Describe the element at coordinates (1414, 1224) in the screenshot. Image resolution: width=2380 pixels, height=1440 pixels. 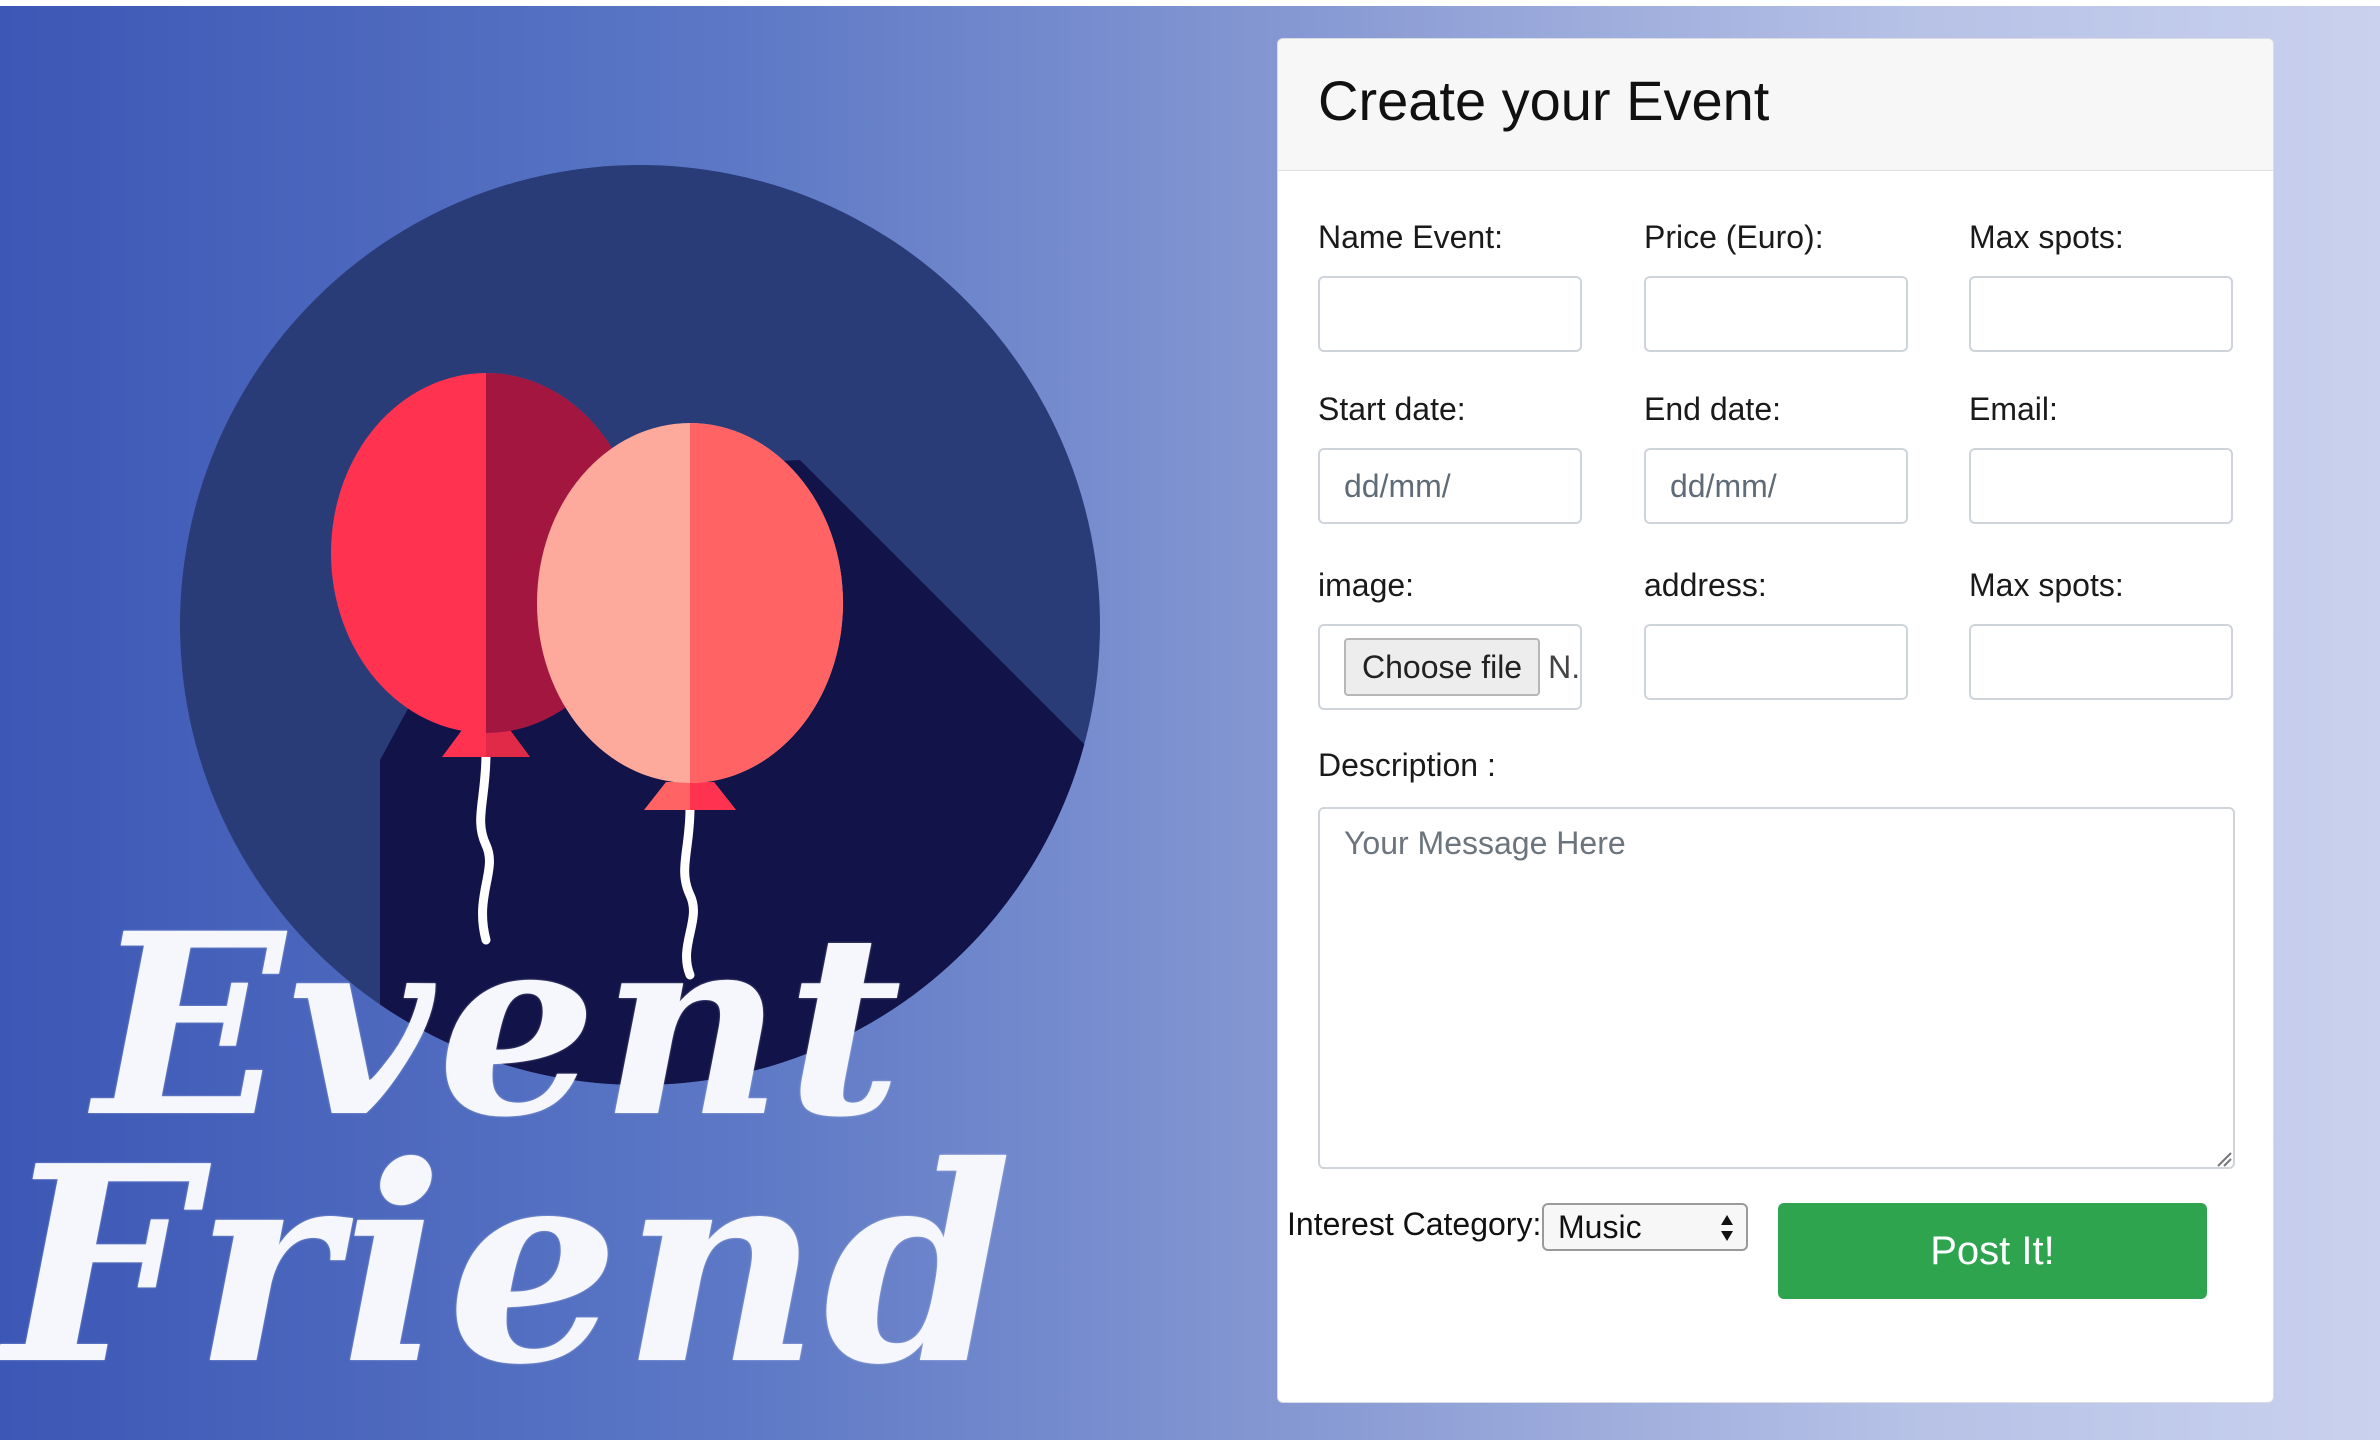
I see `interest-category-label: Interest Category:` at that location.